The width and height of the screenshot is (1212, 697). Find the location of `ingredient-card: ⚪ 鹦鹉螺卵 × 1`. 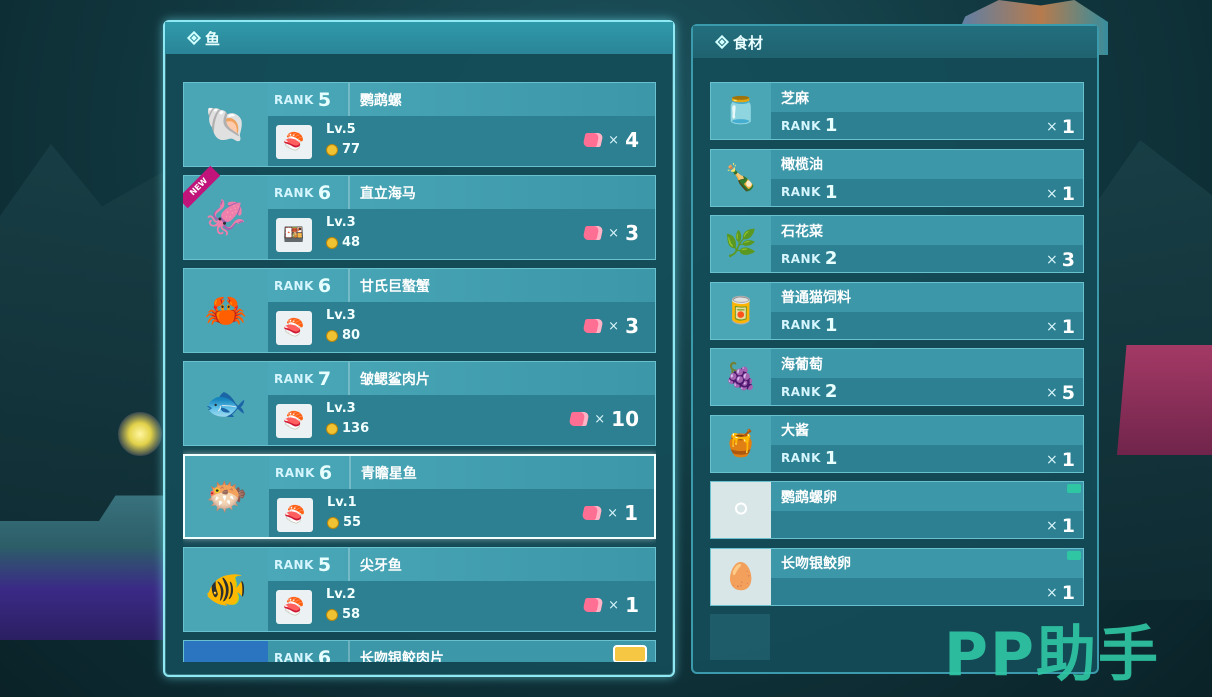

ingredient-card: ⚪ 鹦鹉螺卵 × 1 is located at coordinates (897, 510).